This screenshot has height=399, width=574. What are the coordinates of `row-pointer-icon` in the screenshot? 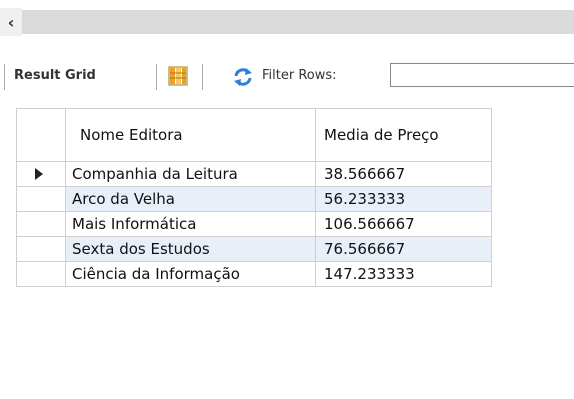 It's located at (39, 174).